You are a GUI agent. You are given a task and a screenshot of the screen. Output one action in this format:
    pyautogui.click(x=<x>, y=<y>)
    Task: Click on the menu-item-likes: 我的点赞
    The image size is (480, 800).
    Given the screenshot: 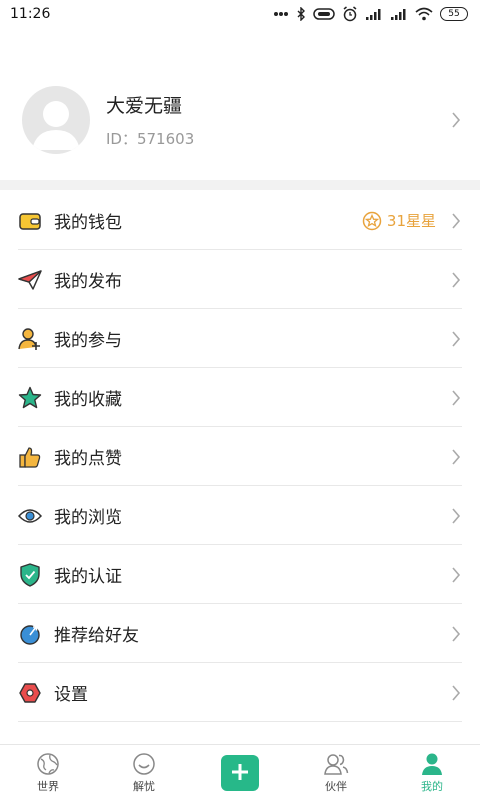 What is the action you would take?
    pyautogui.click(x=240, y=456)
    